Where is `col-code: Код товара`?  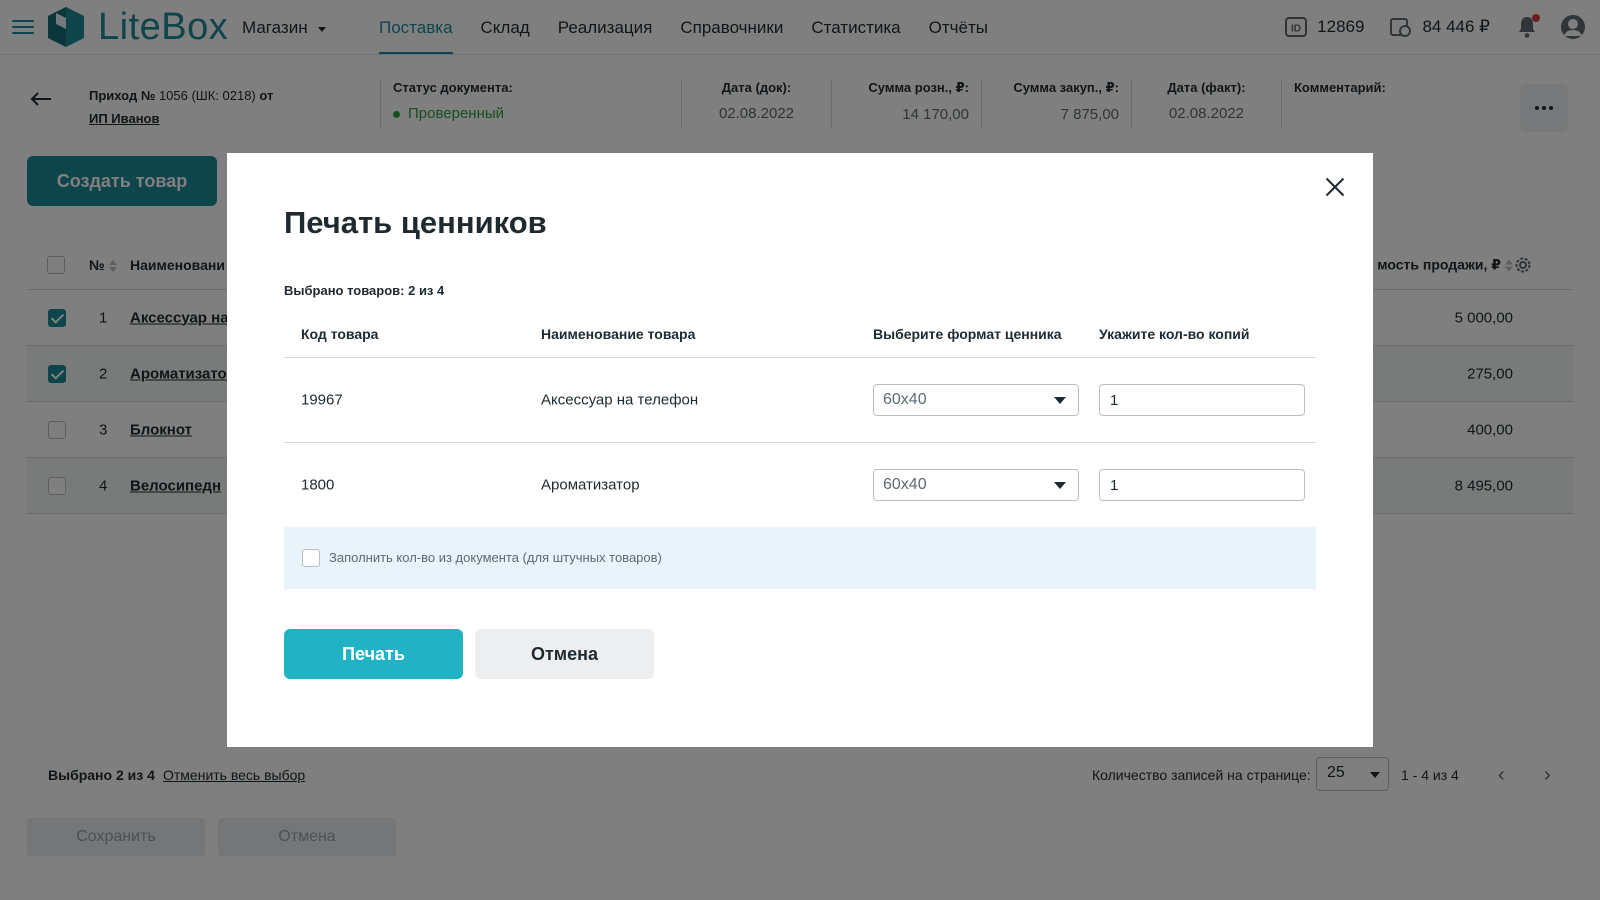
col-code: Код товара is located at coordinates (340, 333).